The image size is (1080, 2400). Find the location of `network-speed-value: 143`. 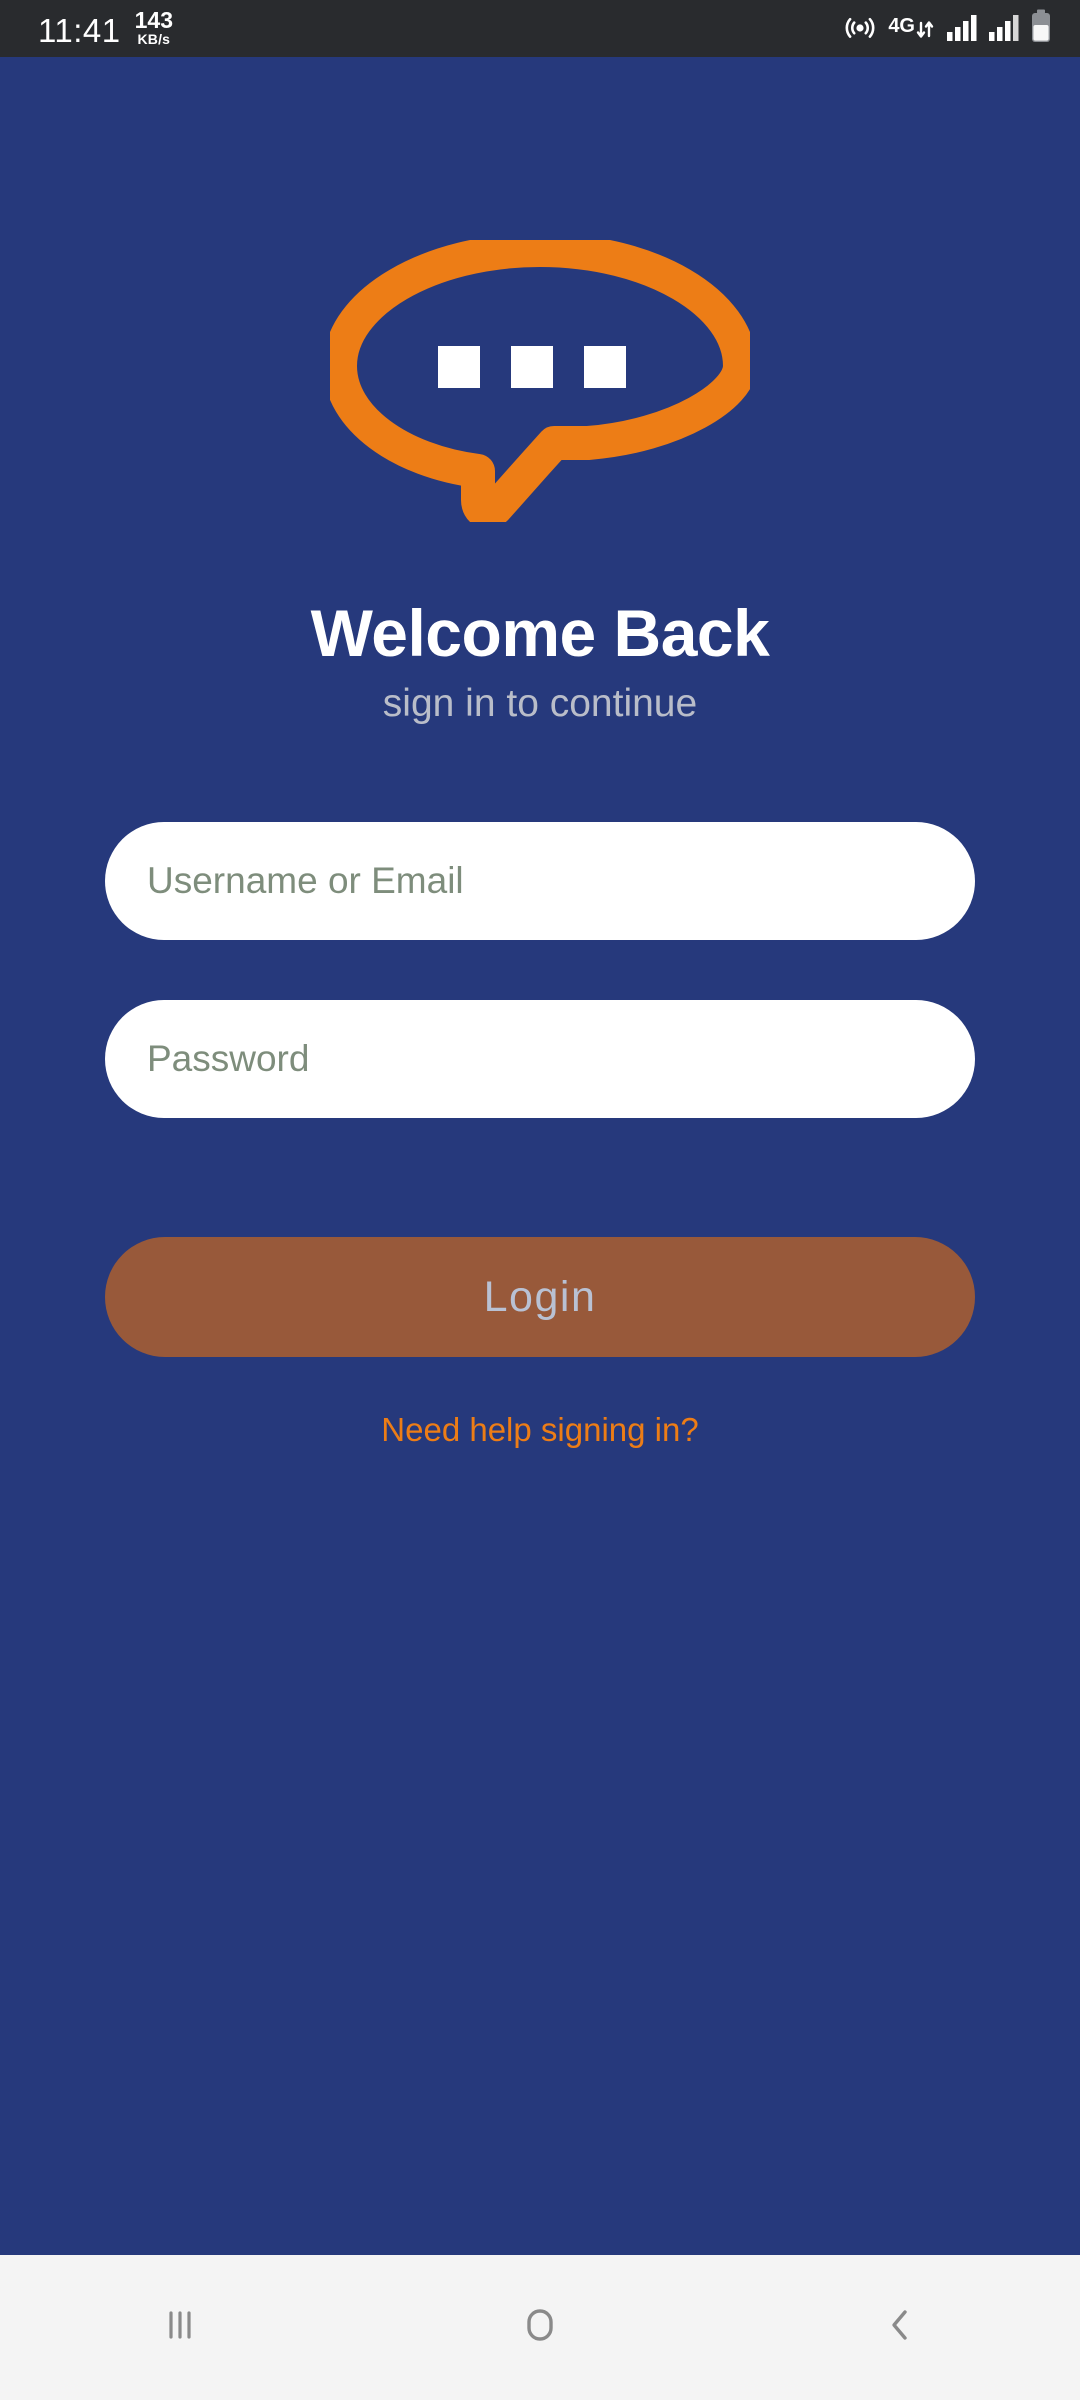

network-speed-value: 143 is located at coordinates (154, 20).